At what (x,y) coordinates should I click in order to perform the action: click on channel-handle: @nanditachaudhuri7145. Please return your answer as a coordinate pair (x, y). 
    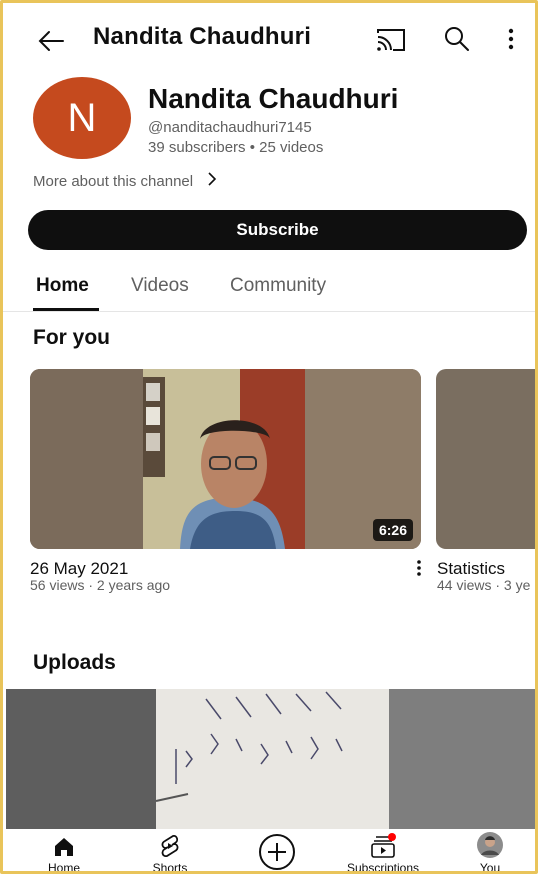
    Looking at the image, I should click on (230, 127).